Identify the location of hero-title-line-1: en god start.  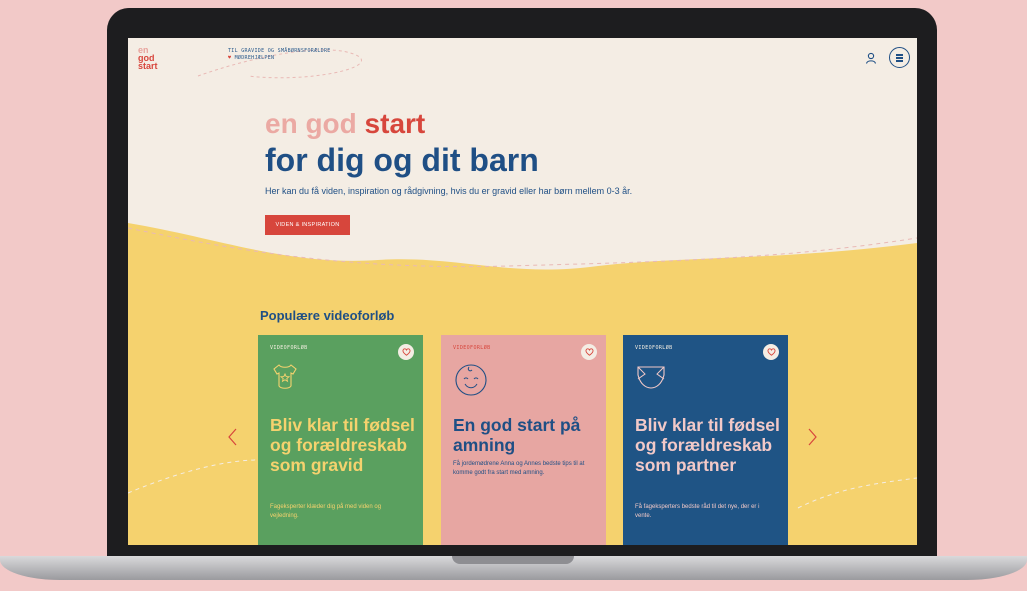
(345, 124).